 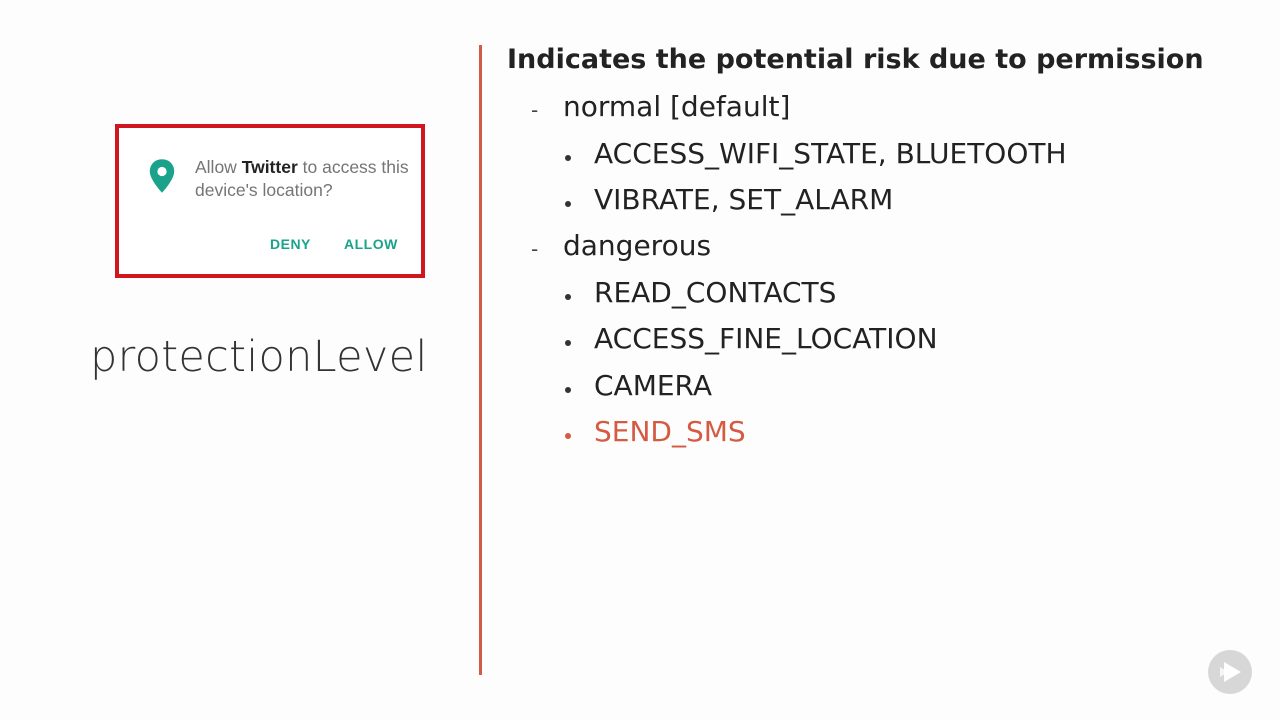 What do you see at coordinates (766, 338) in the screenshot?
I see `permission-item: ACCESS_FINE_LOCATION` at bounding box center [766, 338].